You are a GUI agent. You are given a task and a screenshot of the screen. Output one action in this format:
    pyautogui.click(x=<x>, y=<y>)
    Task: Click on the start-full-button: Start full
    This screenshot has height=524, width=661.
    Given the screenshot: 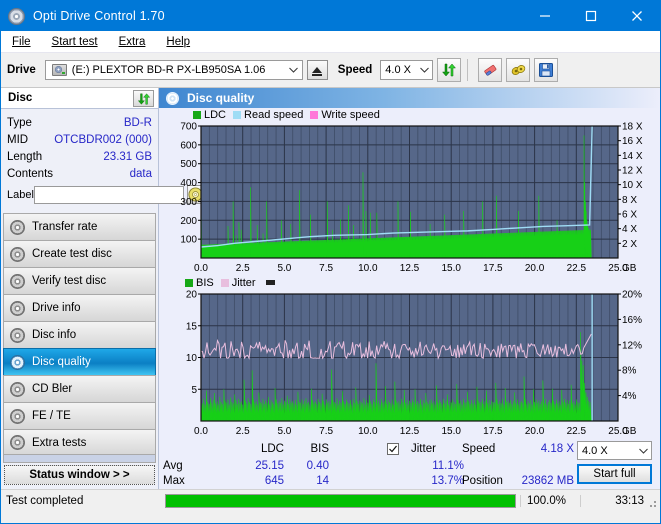 What is the action you would take?
    pyautogui.click(x=614, y=474)
    